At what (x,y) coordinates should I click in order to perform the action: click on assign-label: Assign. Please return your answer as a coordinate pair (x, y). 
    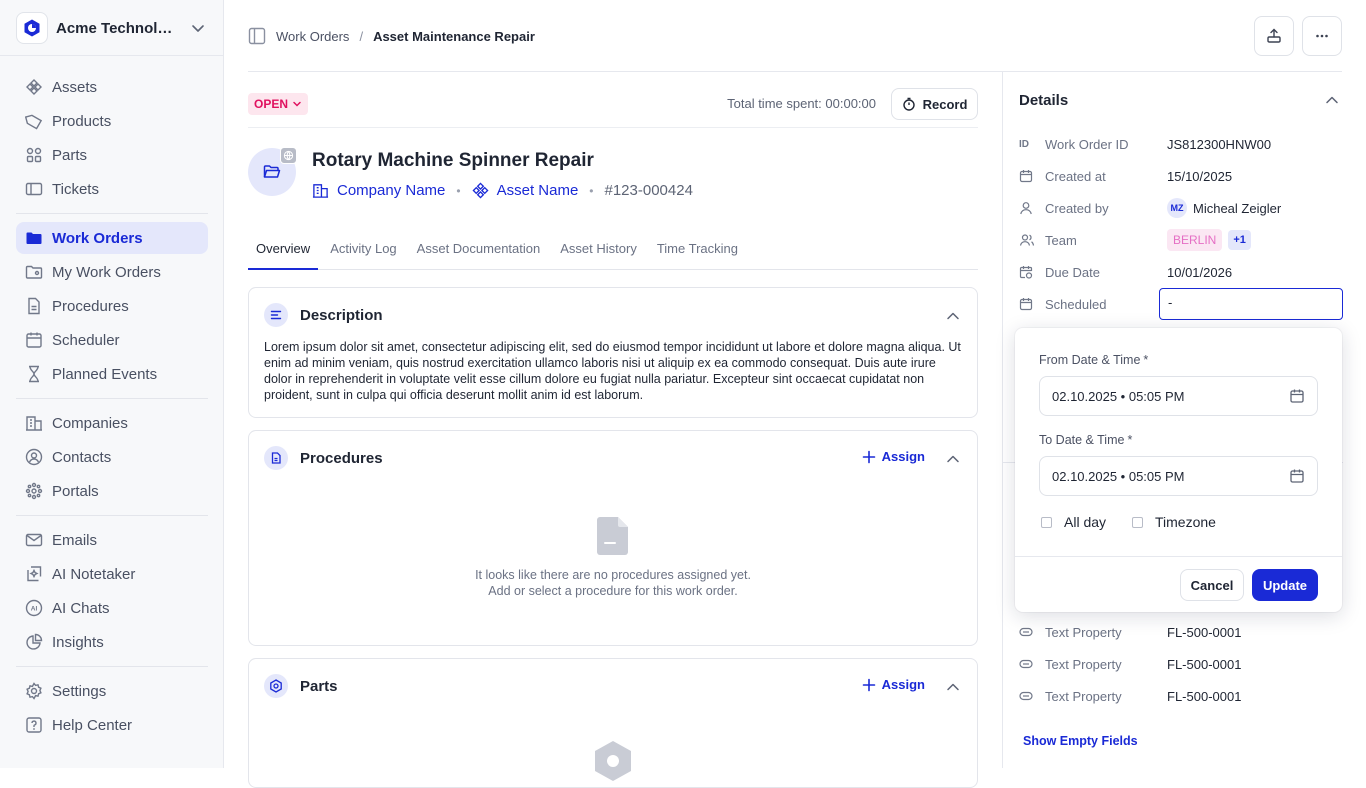
    Looking at the image, I should click on (903, 684).